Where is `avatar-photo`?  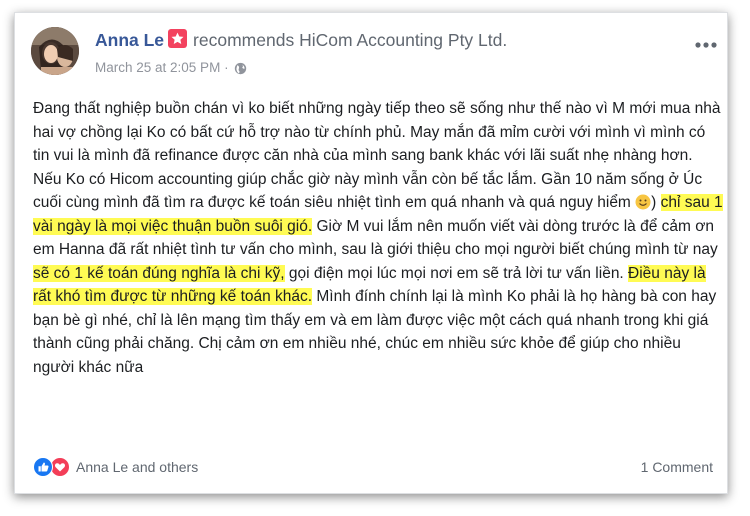 avatar-photo is located at coordinates (55, 51).